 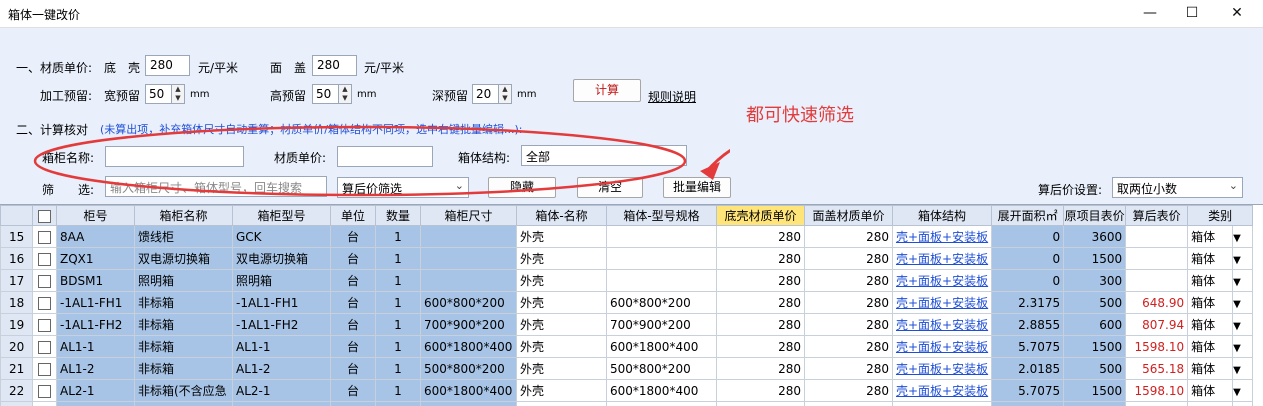 I want to click on depth-reserve-stepper: 20 ▲ ▼, so click(x=492, y=94).